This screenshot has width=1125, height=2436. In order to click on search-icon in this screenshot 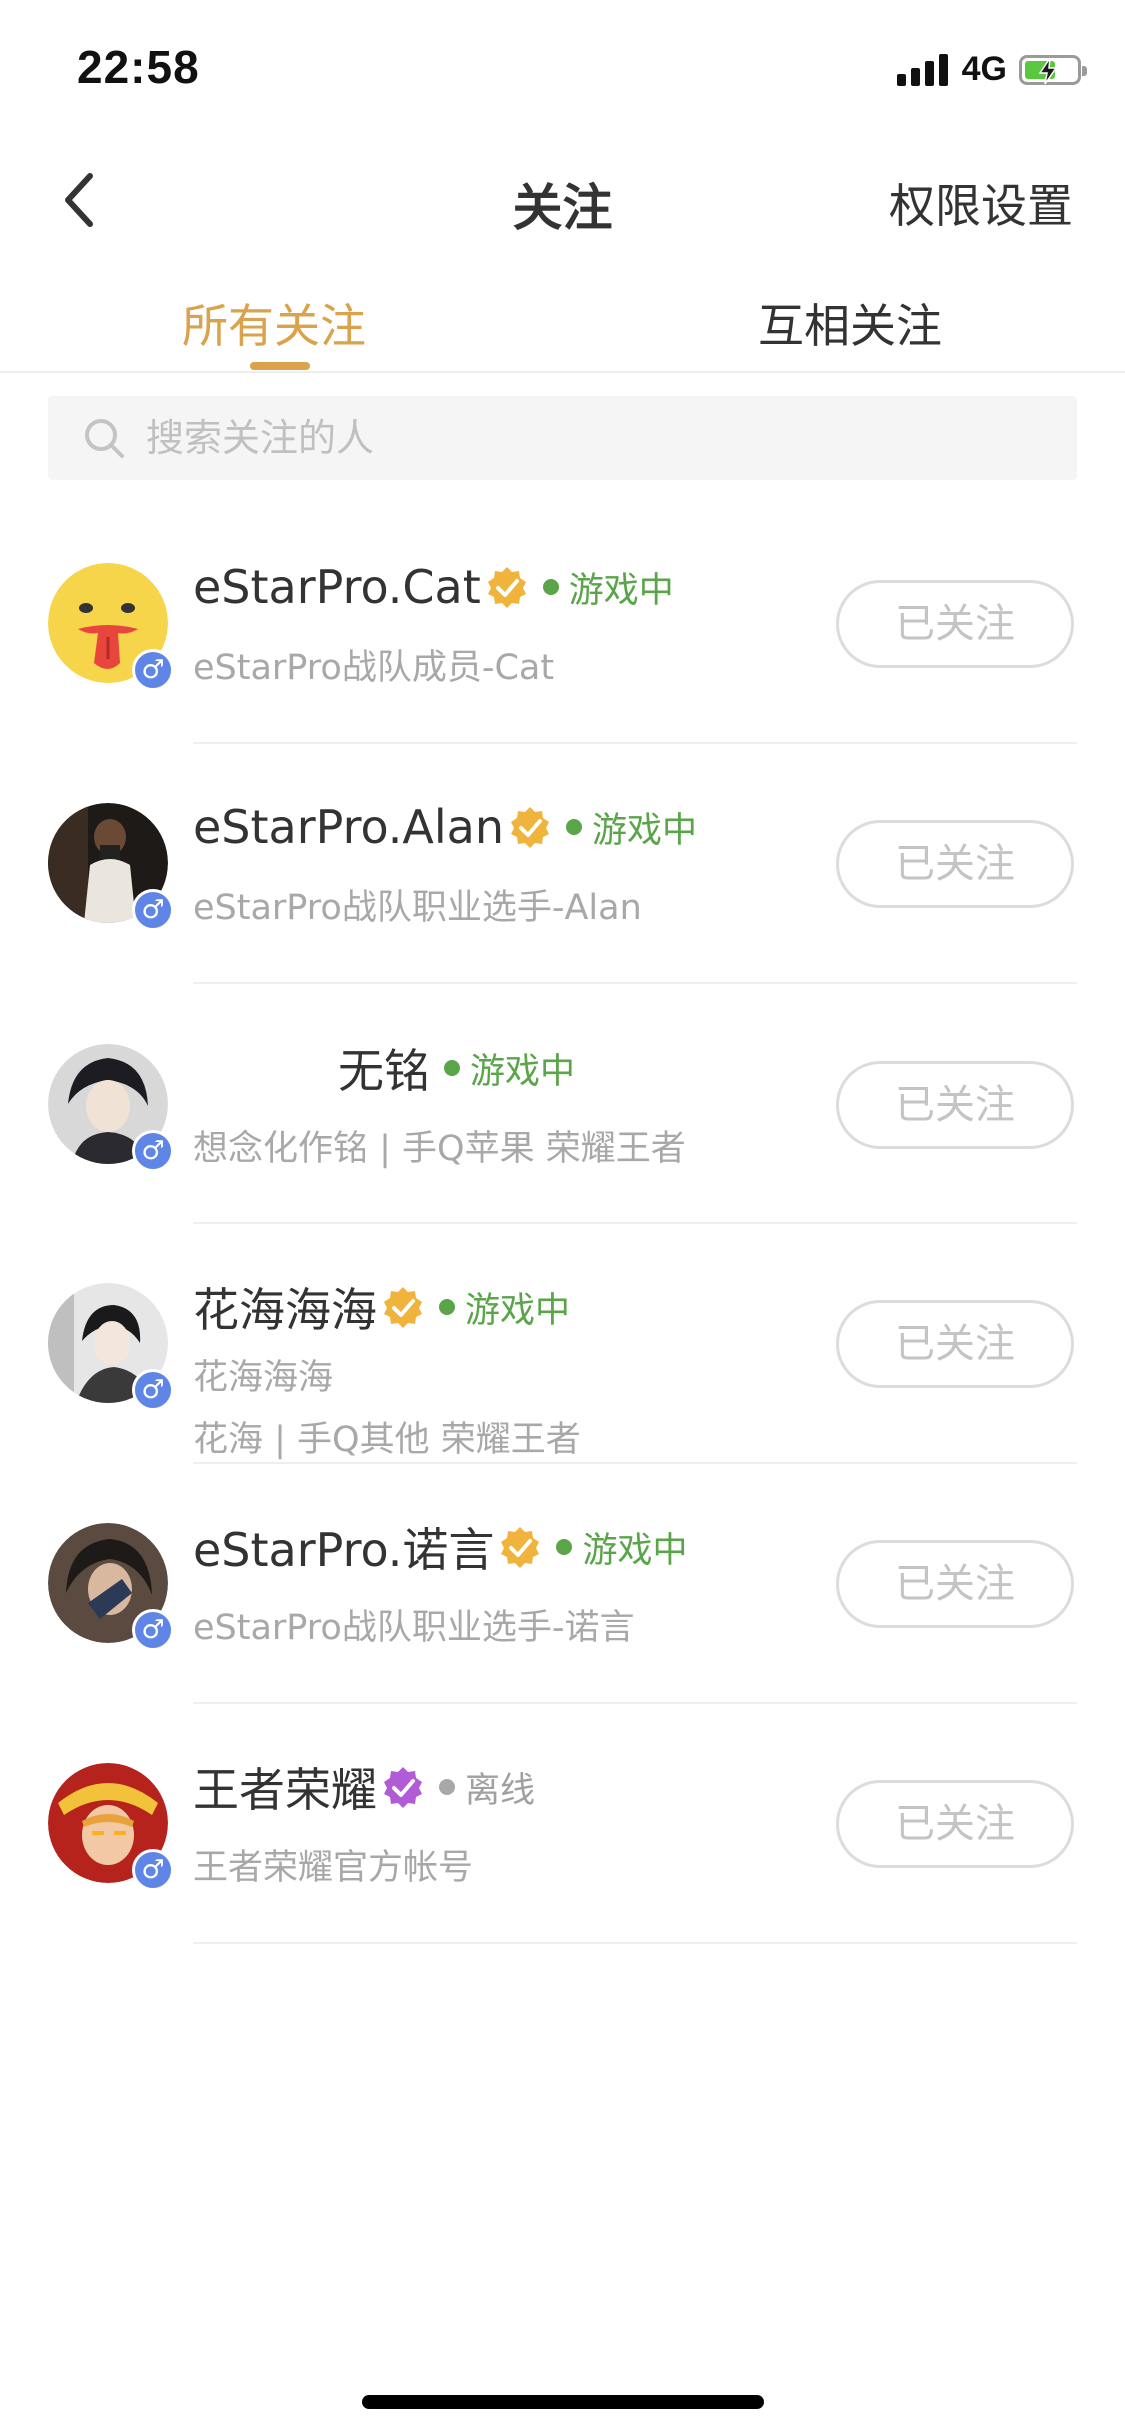, I will do `click(104, 438)`.